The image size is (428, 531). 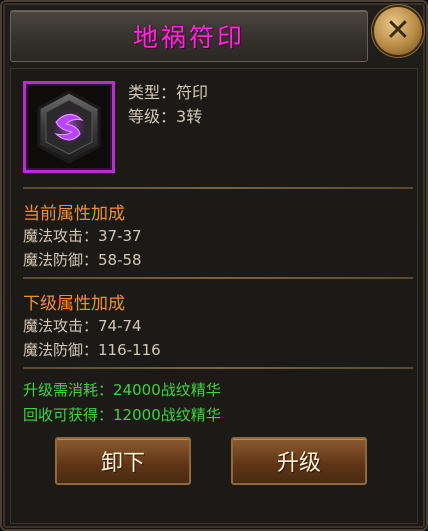 What do you see at coordinates (120, 260) in the screenshot?
I see `stat-value: 58-58` at bounding box center [120, 260].